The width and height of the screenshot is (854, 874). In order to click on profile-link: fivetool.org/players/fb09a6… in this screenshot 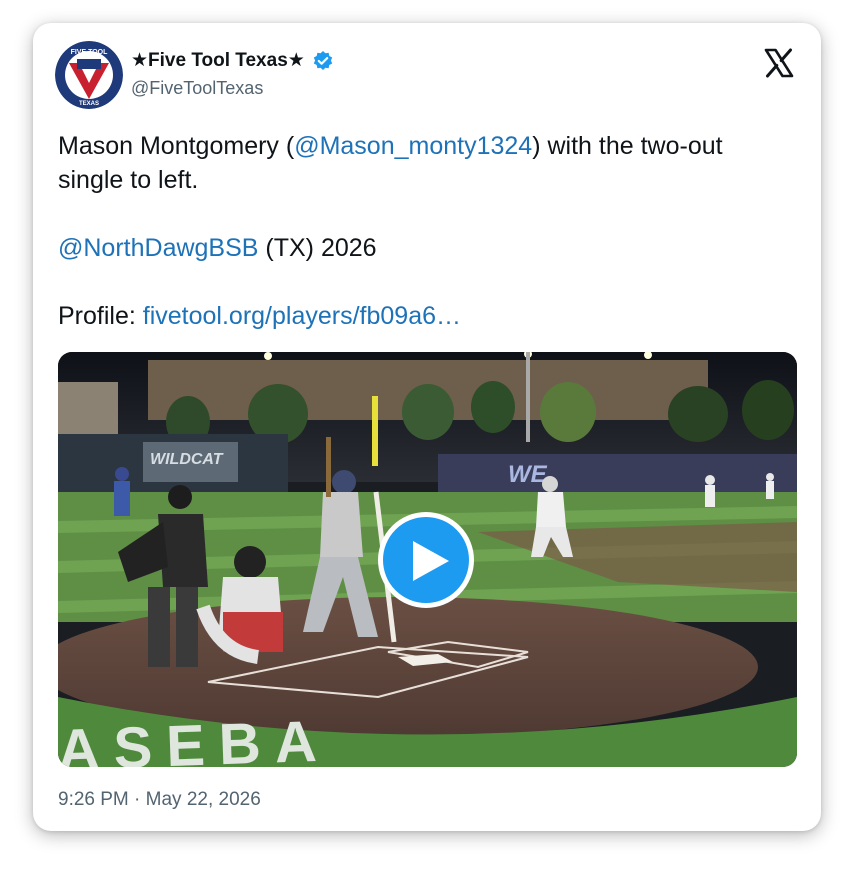, I will do `click(302, 316)`.